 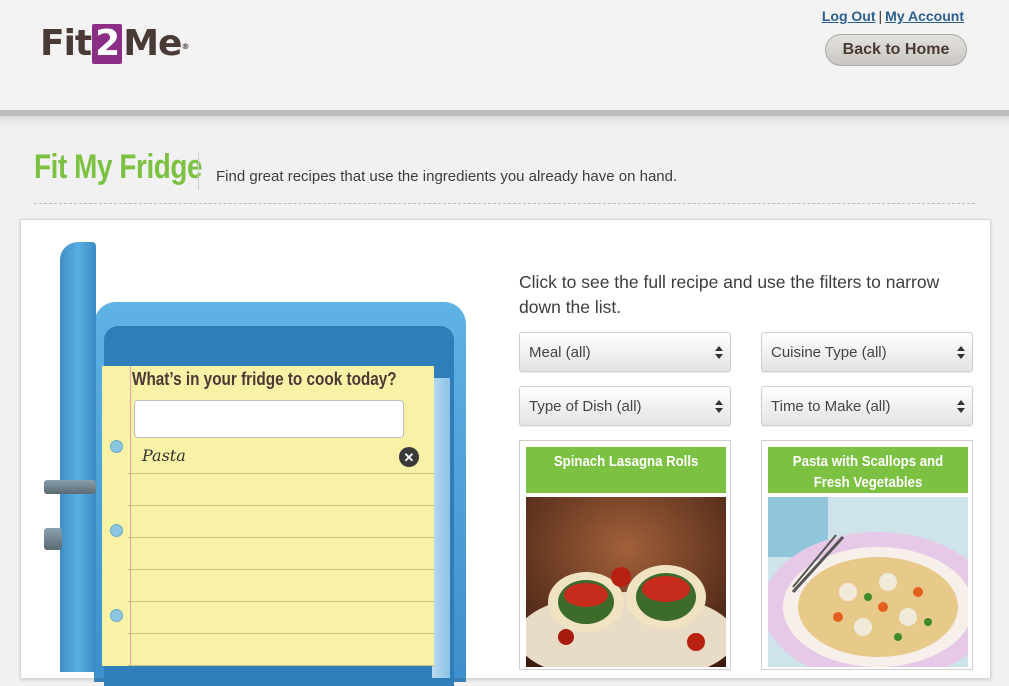 What do you see at coordinates (896, 50) in the screenshot?
I see `back-to-home-button: Back to Home` at bounding box center [896, 50].